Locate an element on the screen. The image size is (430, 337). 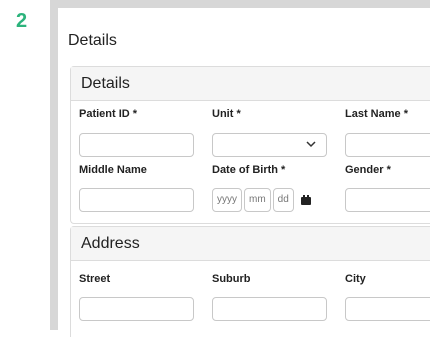
last-name-input is located at coordinates (387, 145).